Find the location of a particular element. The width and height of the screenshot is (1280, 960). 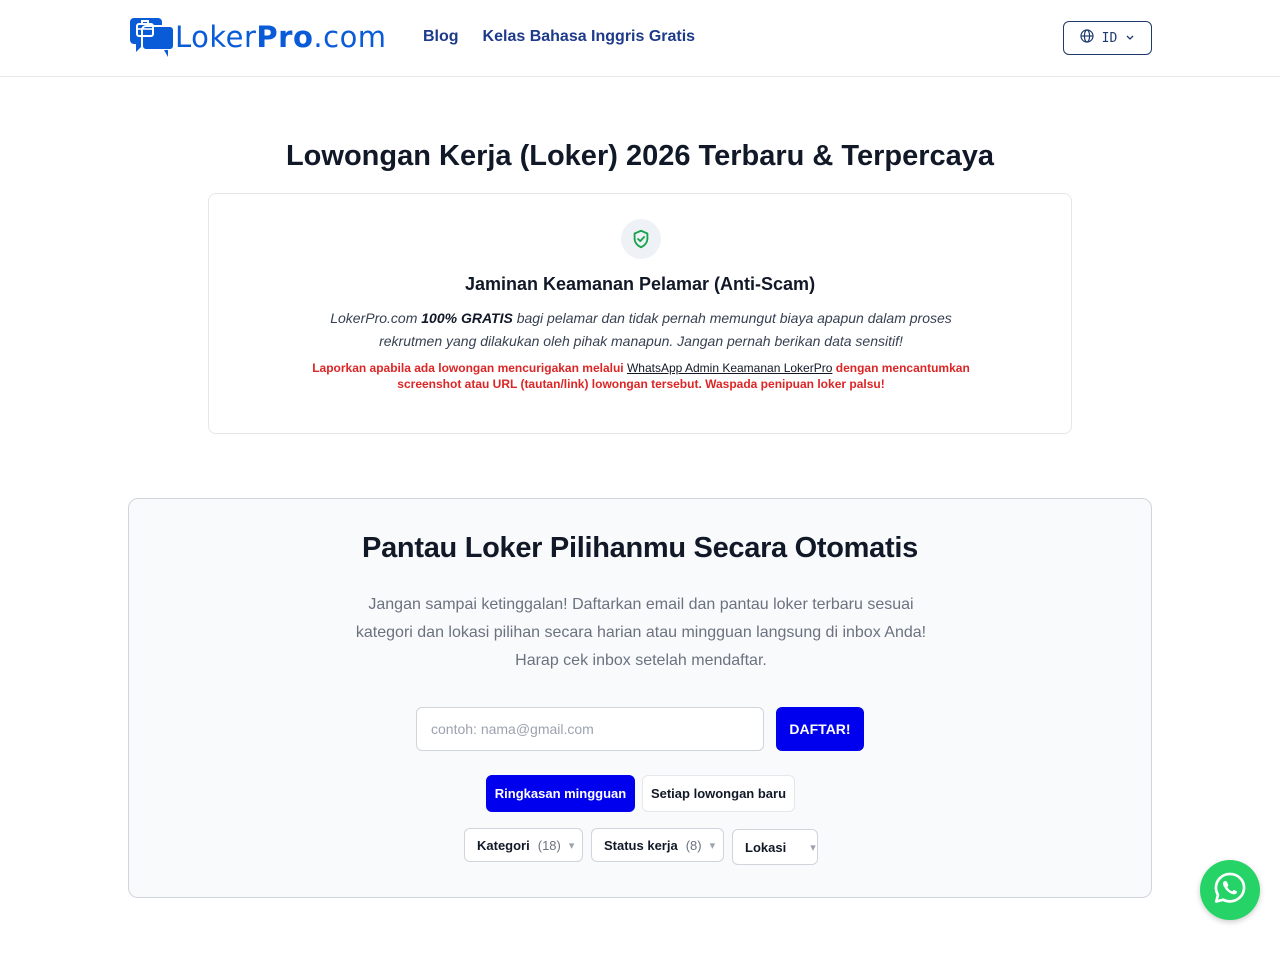

filter-job-status-count: (8) is located at coordinates (693, 845).